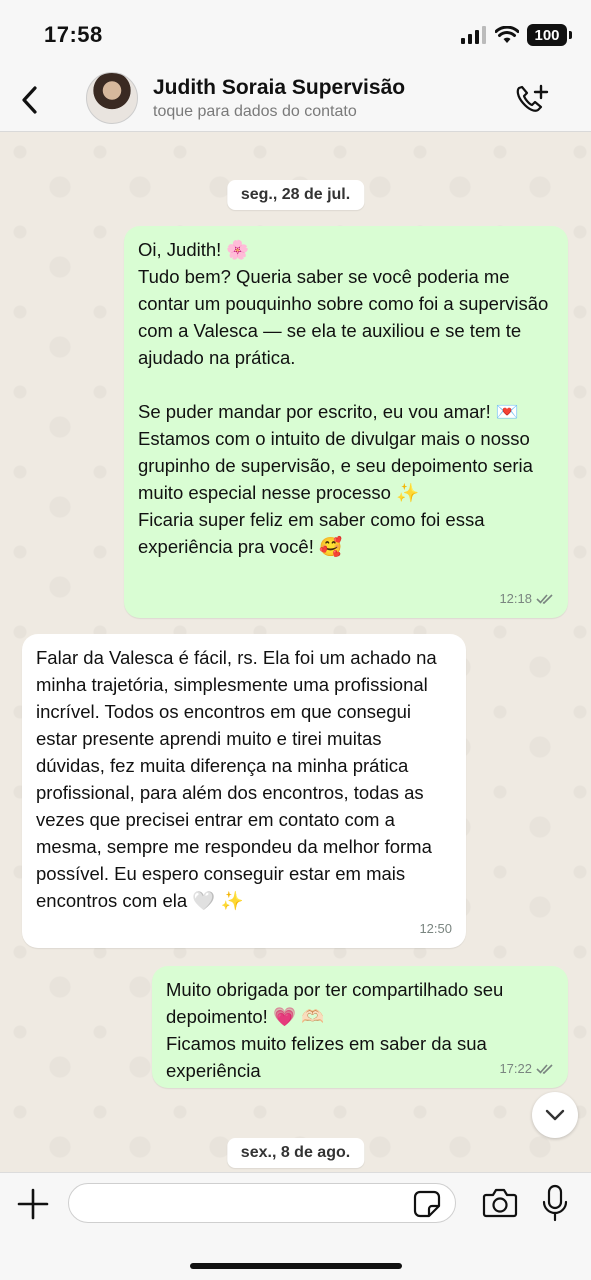 This screenshot has width=591, height=1280. What do you see at coordinates (473, 35) in the screenshot?
I see `signal-icon` at bounding box center [473, 35].